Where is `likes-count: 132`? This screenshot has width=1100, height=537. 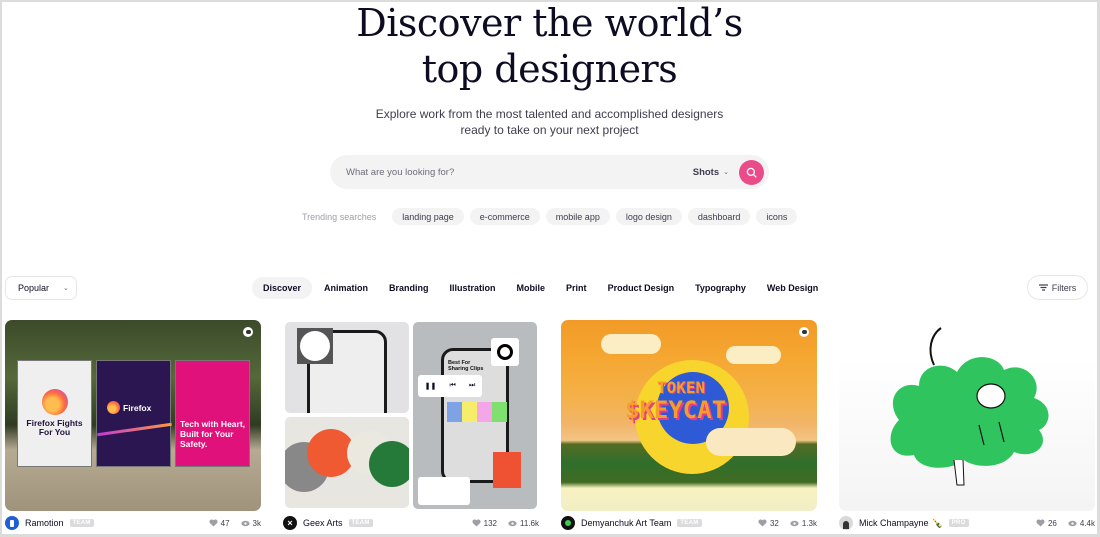 likes-count: 132 is located at coordinates (490, 523).